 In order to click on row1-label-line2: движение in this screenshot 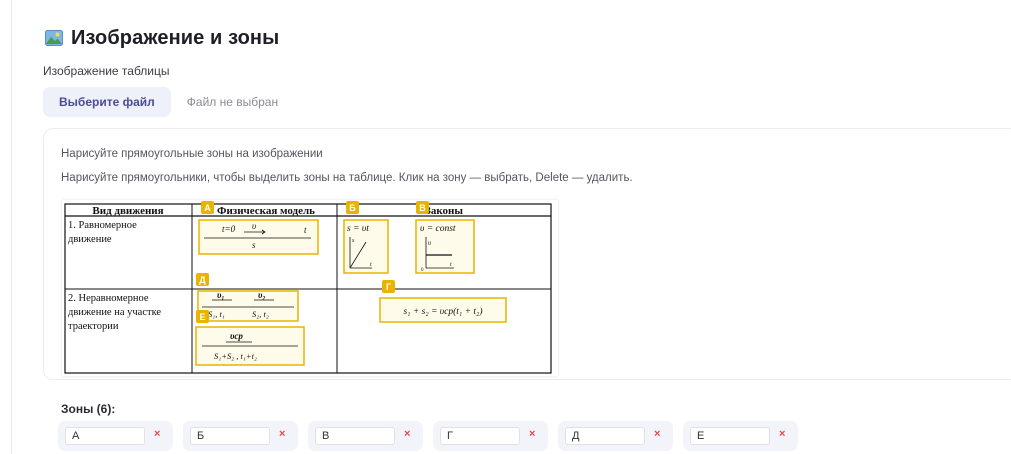, I will do `click(90, 239)`.